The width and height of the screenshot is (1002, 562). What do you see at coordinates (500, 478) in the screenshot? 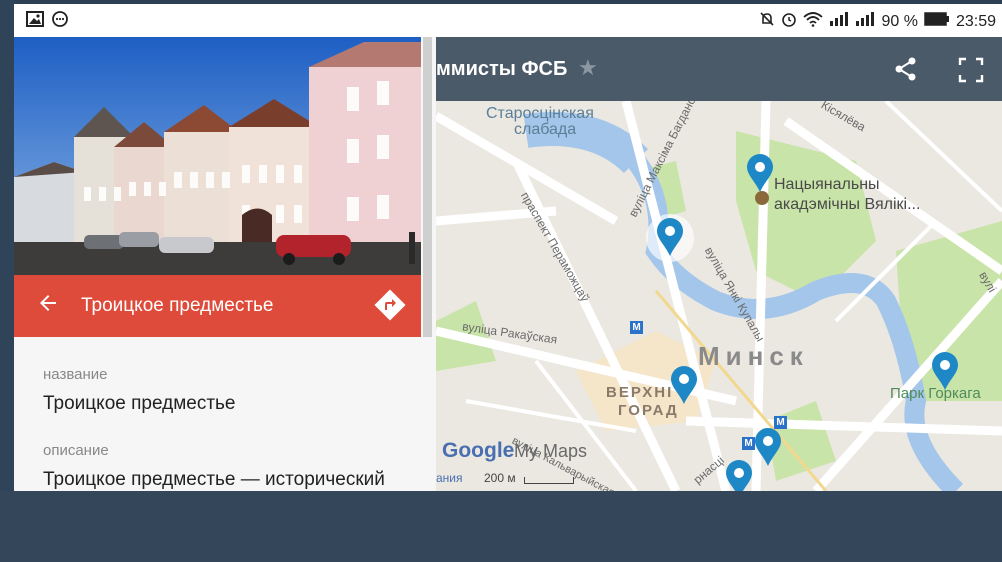
I see `map-scale-label: 200 м` at bounding box center [500, 478].